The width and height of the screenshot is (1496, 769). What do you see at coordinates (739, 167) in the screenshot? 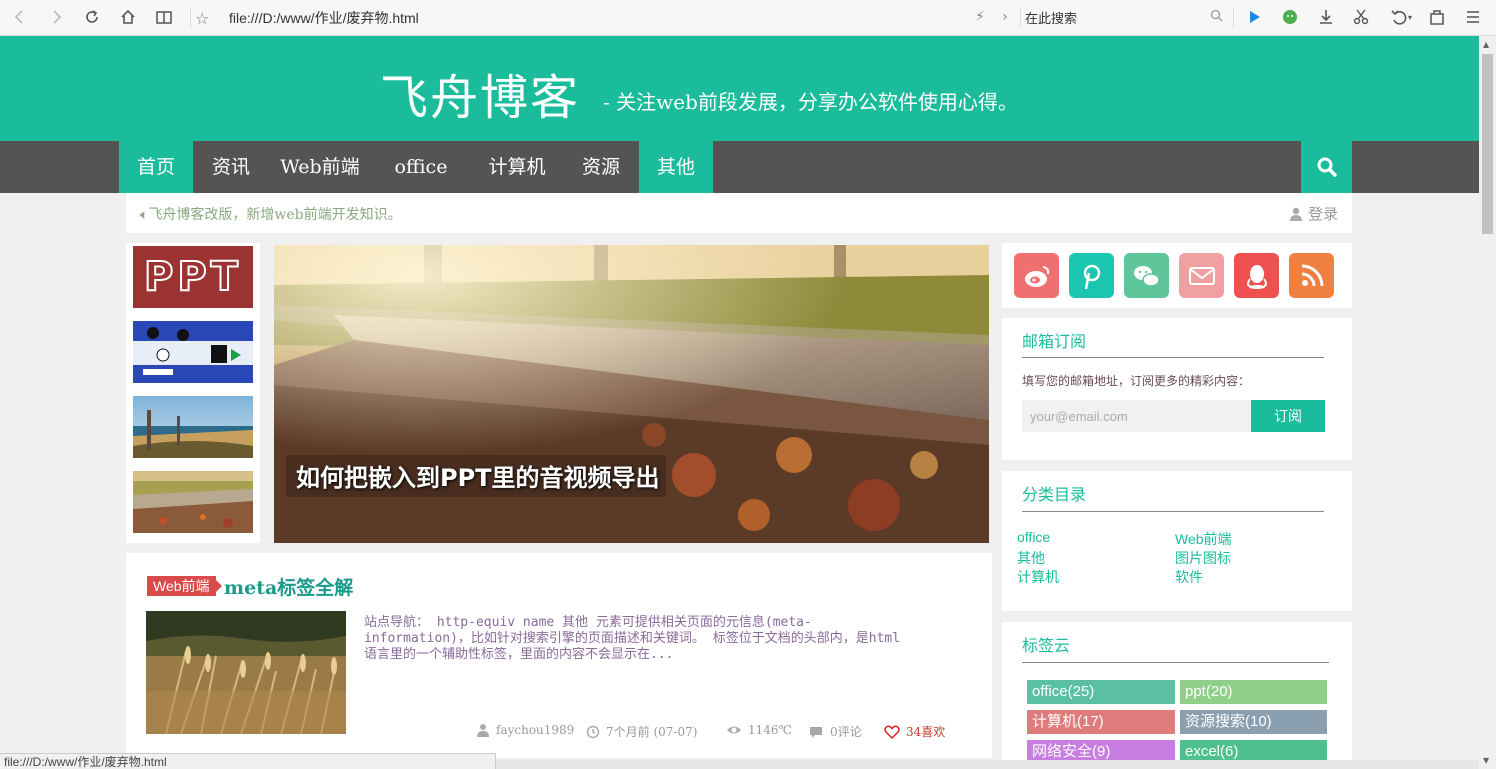
I see `main-nav: 首页 资讯 Web前端 office 计算机 资源 其他` at bounding box center [739, 167].